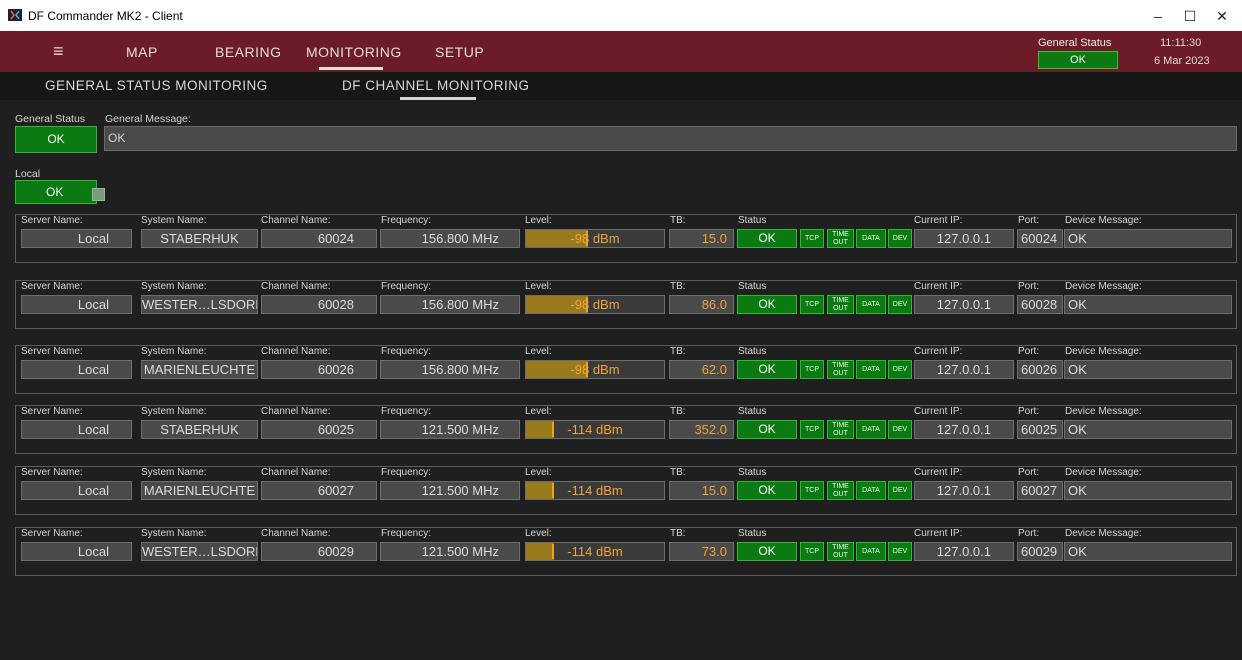  Describe the element at coordinates (156, 85) in the screenshot. I see `tab-general-status-monitoring: GENERAL STATUS MONITORING` at that location.